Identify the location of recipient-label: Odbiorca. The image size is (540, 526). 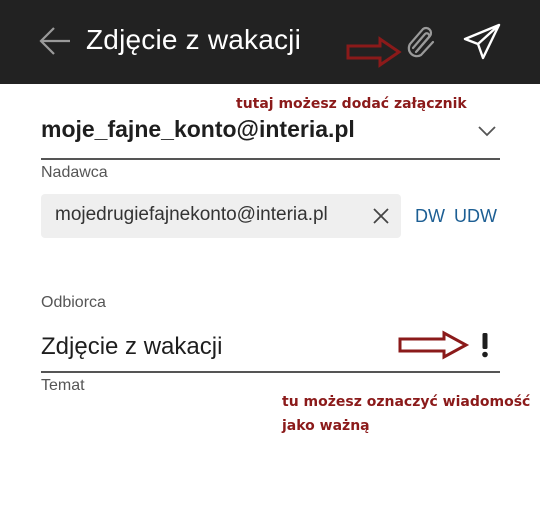
(73, 302).